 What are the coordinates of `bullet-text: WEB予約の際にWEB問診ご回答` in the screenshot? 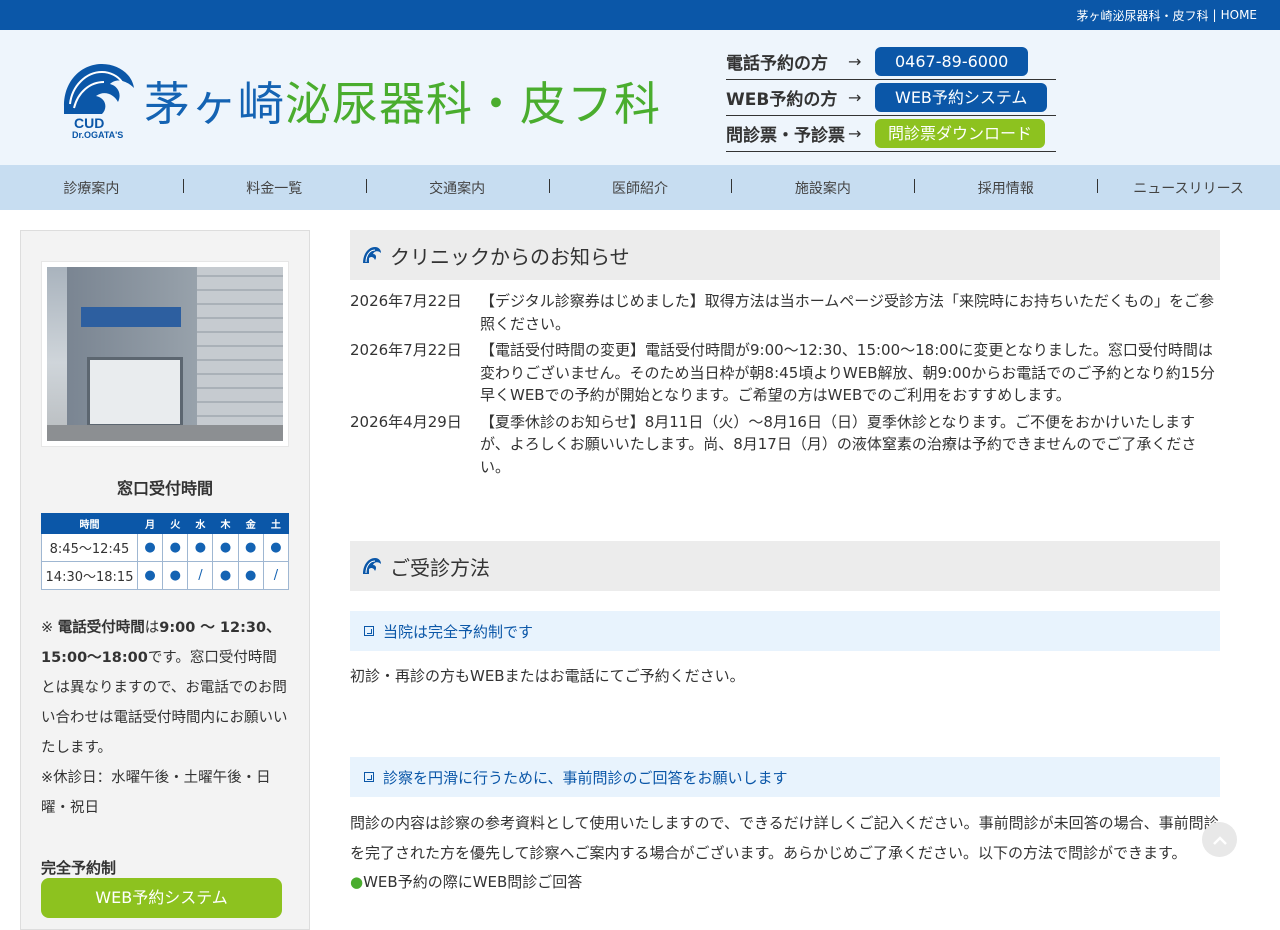 It's located at (473, 882).